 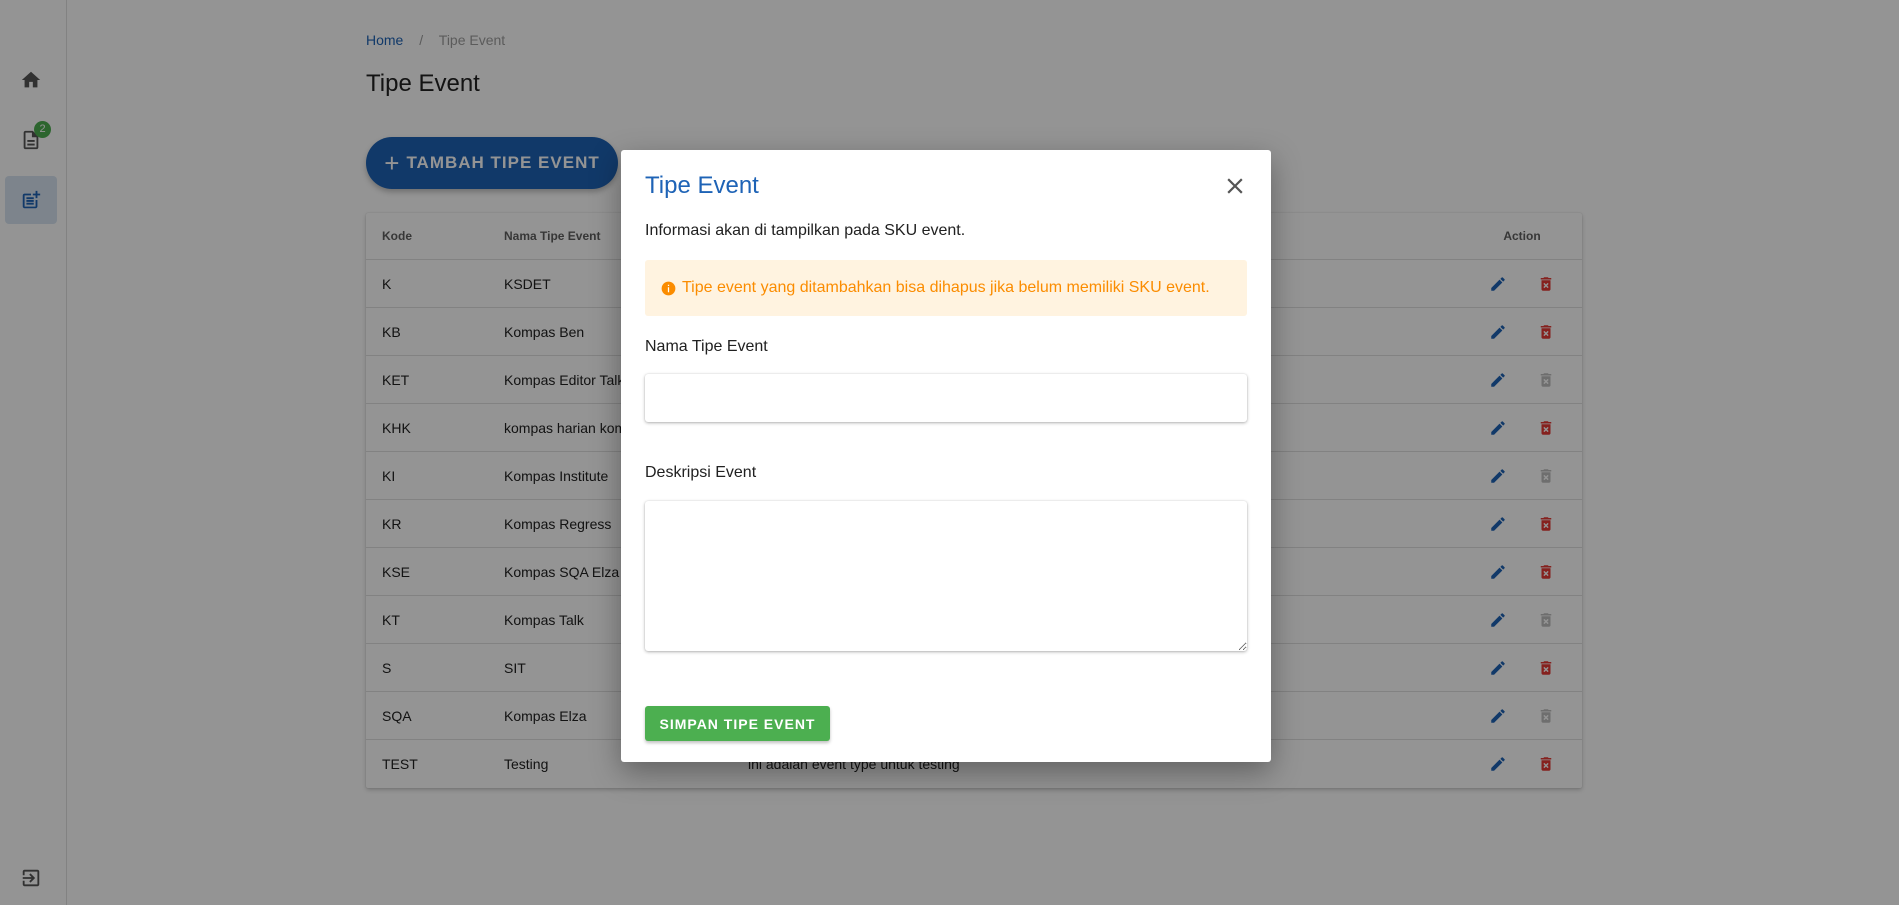 I want to click on deskripsi-event-textarea, so click(x=946, y=576).